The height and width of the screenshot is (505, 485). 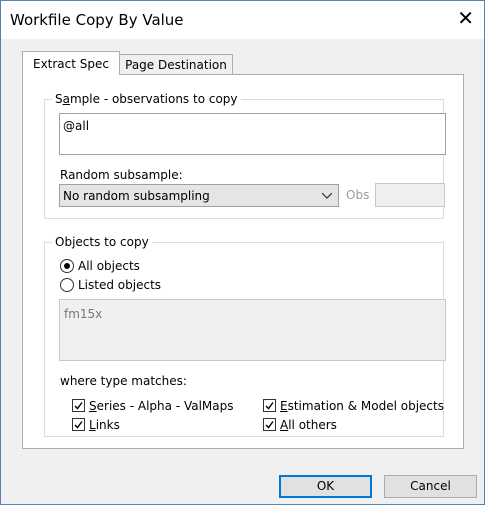 I want to click on window-title: Workfile Copy By Value, so click(x=97, y=20).